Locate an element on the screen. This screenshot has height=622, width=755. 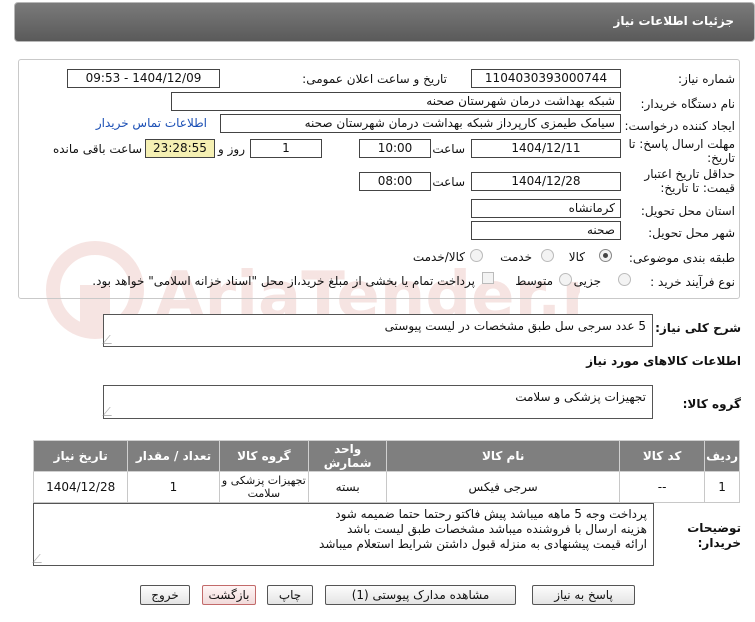
print-button: چاپ is located at coordinates (290, 595).